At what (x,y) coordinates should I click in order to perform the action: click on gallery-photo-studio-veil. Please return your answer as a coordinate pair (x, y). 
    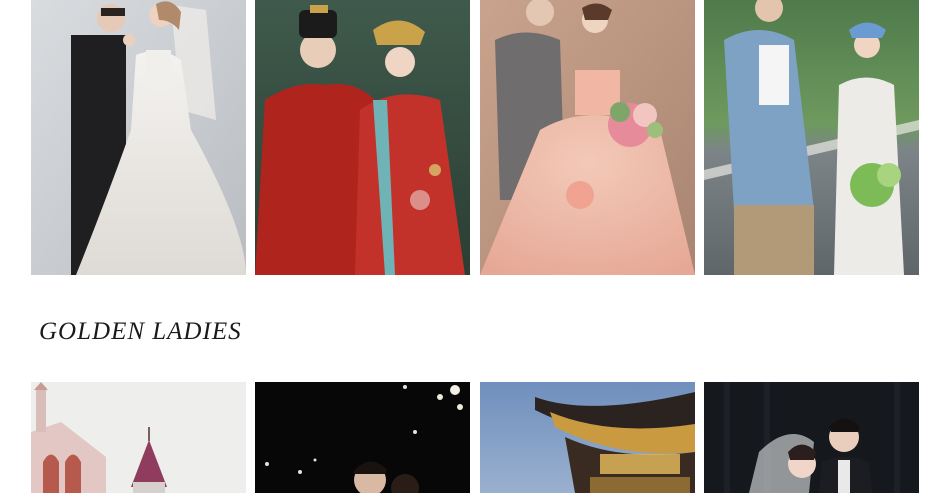
    Looking at the image, I should click on (811, 437).